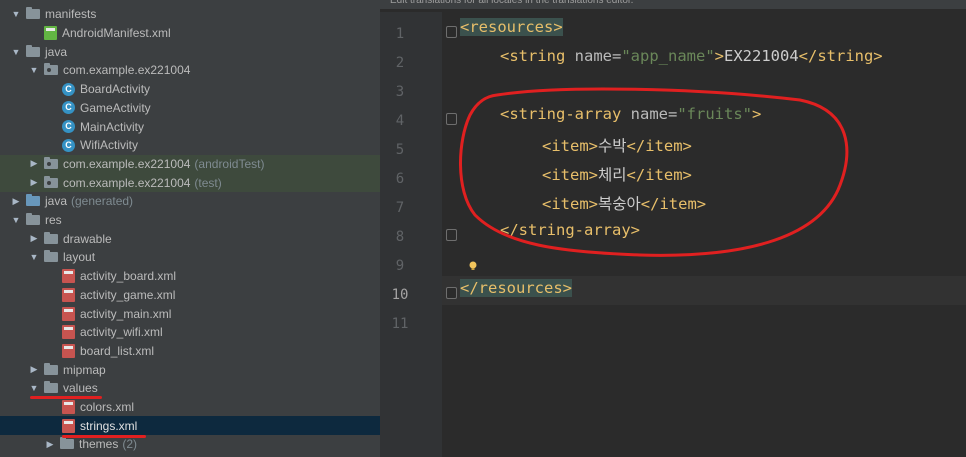  Describe the element at coordinates (190, 51) in the screenshot. I see `tree-item-java: ▼ java` at that location.